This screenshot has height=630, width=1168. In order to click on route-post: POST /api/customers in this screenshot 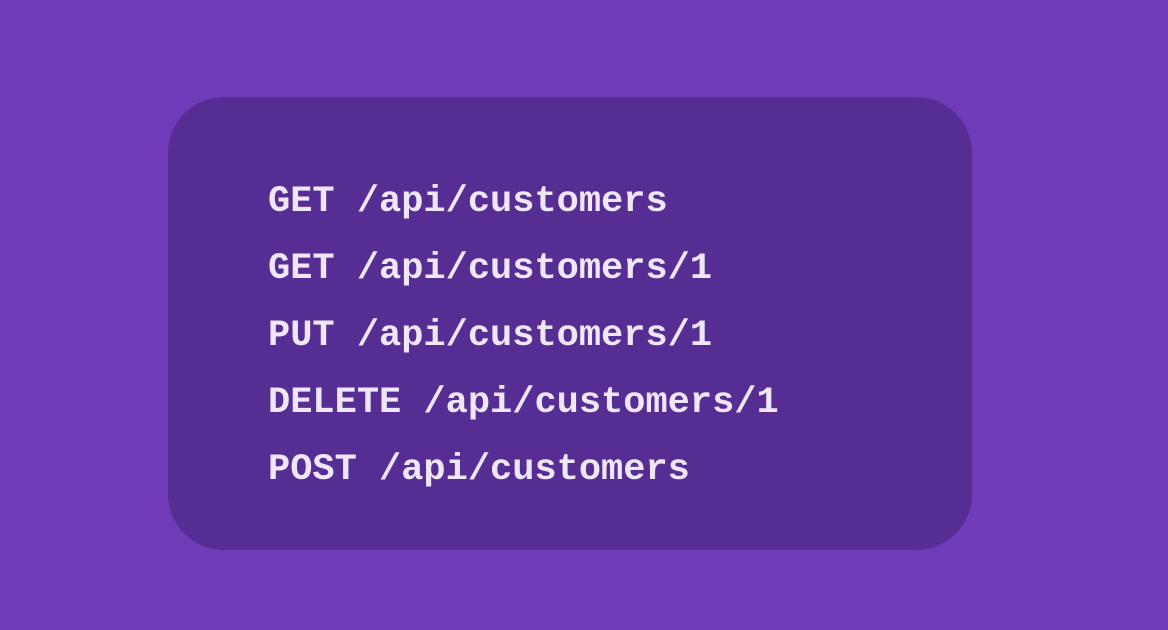, I will do `click(479, 470)`.